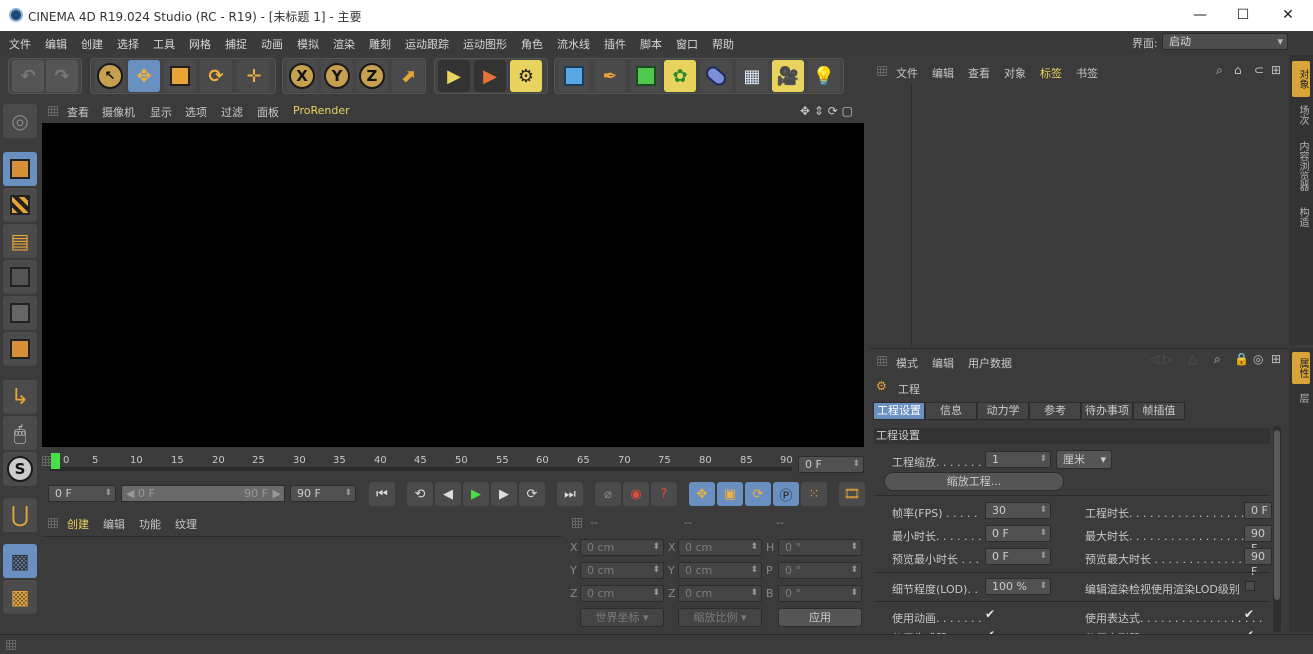 This screenshot has height=654, width=1313. I want to click on tab-takes: 场次, so click(1301, 115).